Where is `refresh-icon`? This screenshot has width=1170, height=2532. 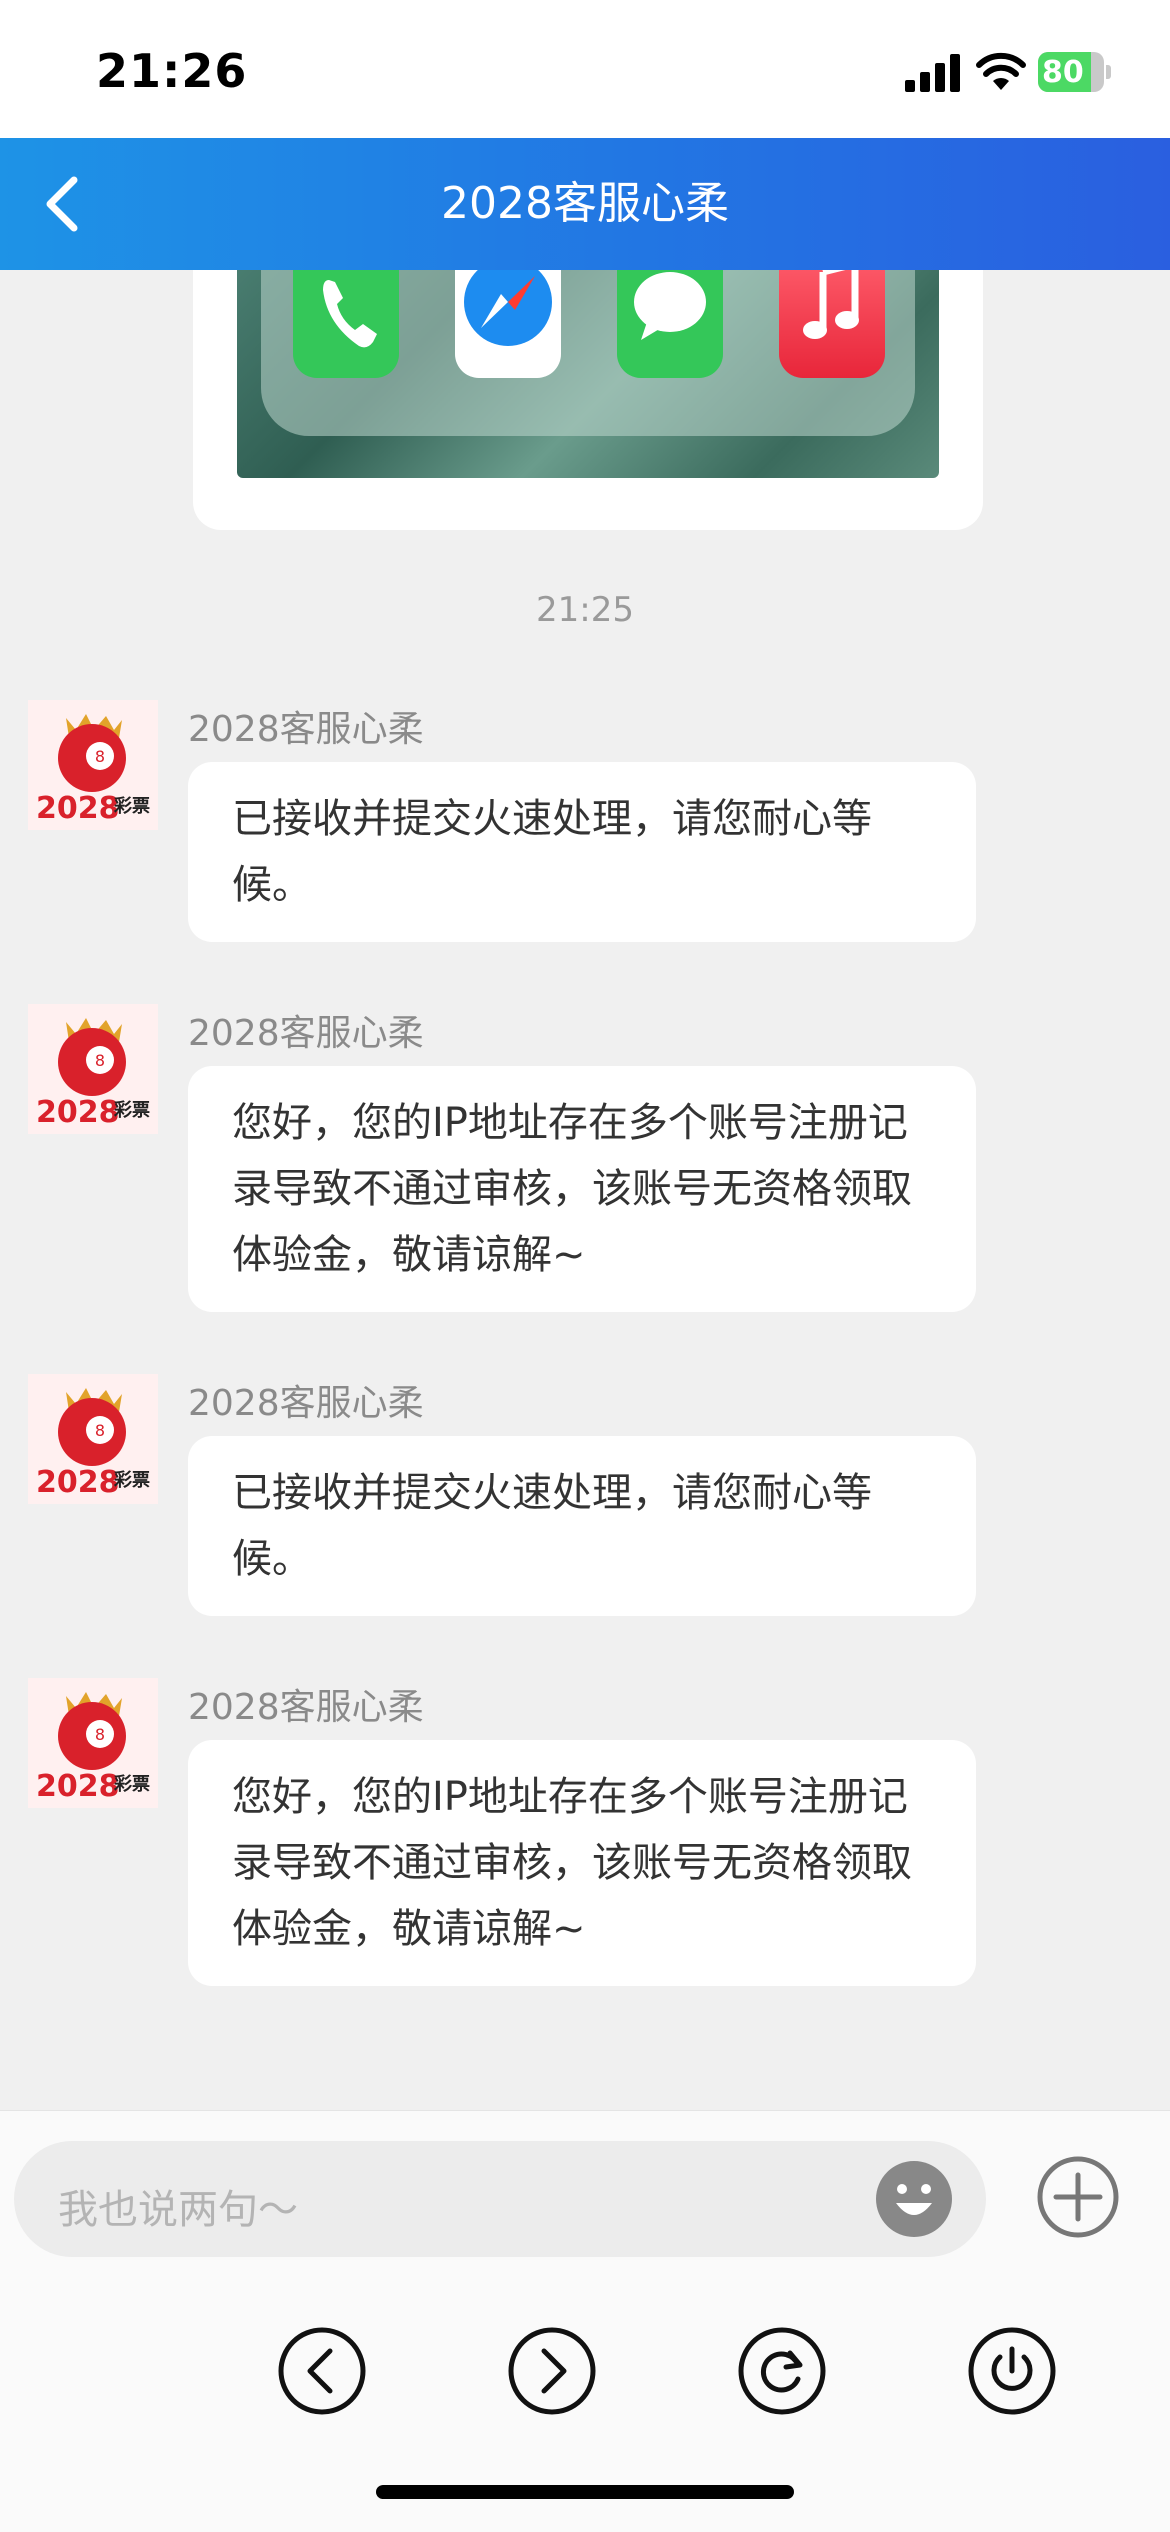 refresh-icon is located at coordinates (782, 2371).